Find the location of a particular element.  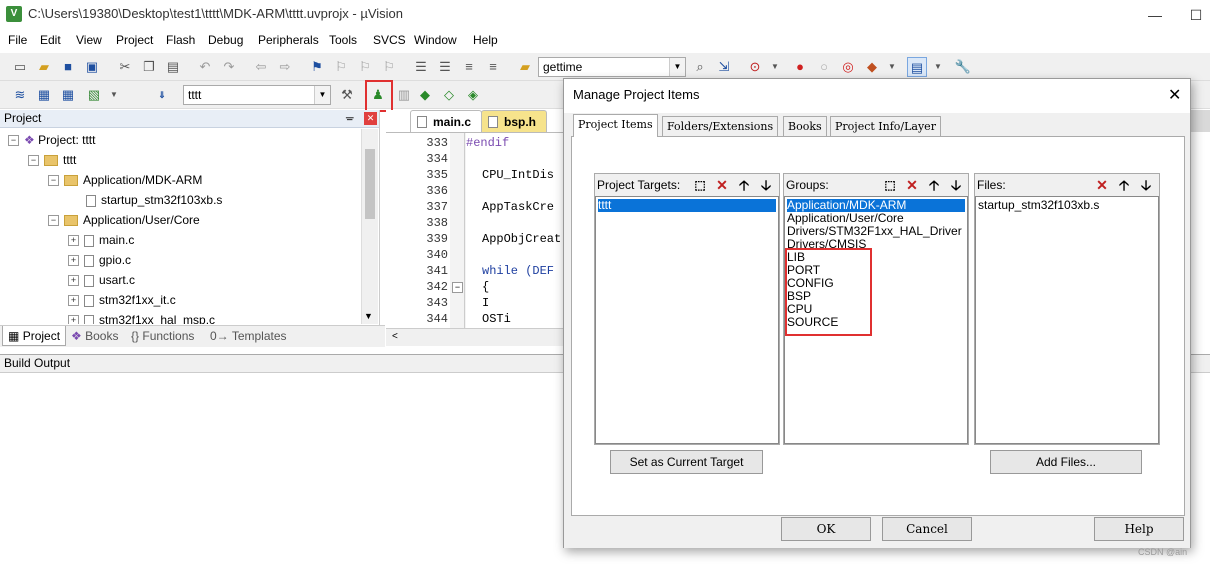

fold-collapse-icon: − is located at coordinates (457, 287).